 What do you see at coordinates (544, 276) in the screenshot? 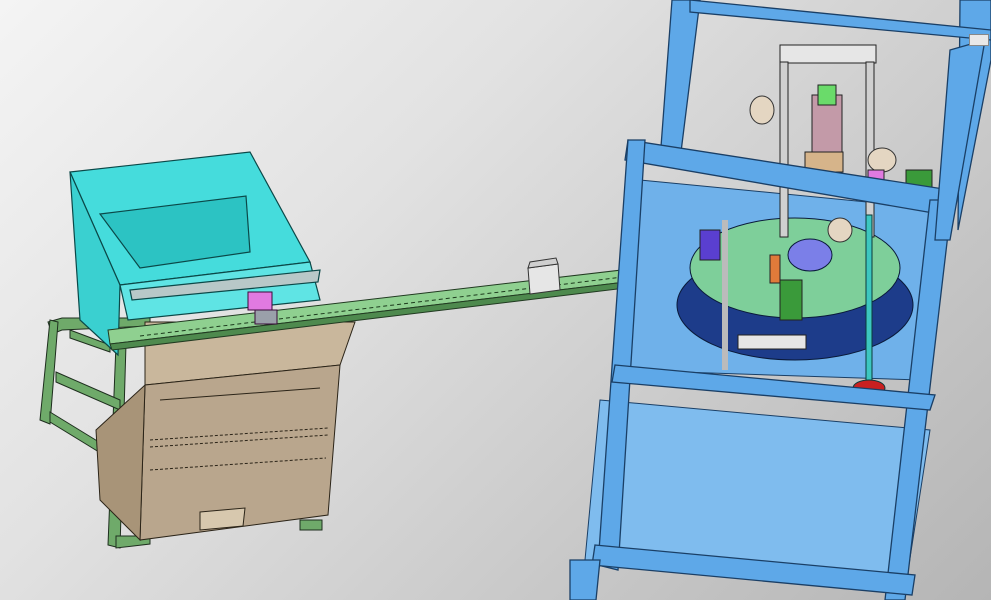
I see `sensor-box` at bounding box center [544, 276].